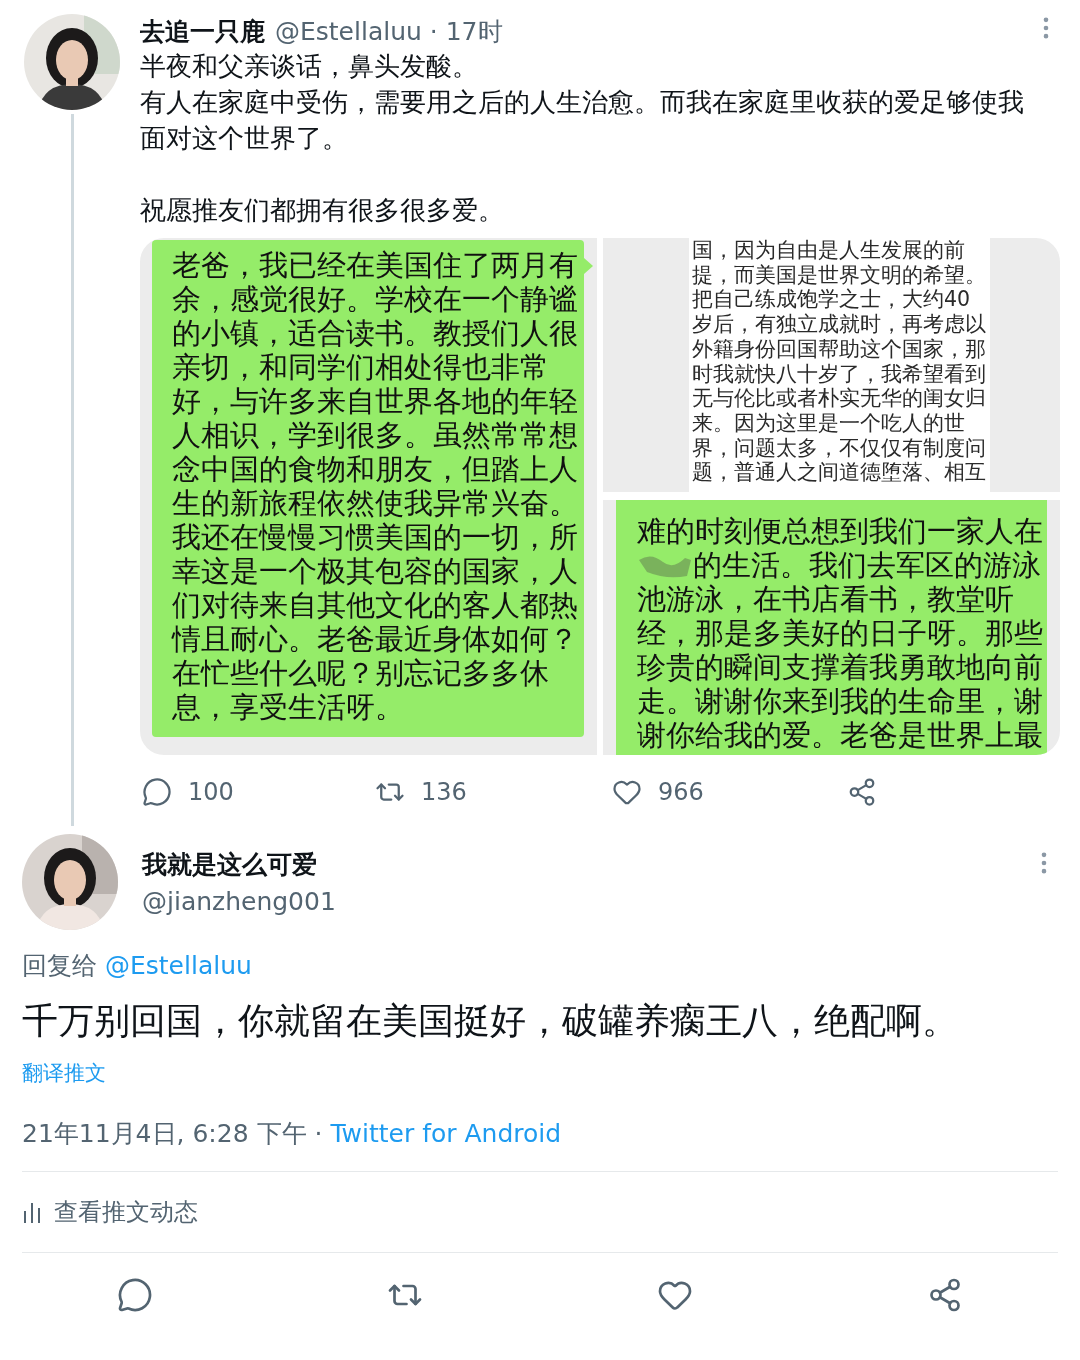  Describe the element at coordinates (309, 66) in the screenshot. I see `tweet-text: 半夜和父亲谈话，鼻头发酸。` at that location.